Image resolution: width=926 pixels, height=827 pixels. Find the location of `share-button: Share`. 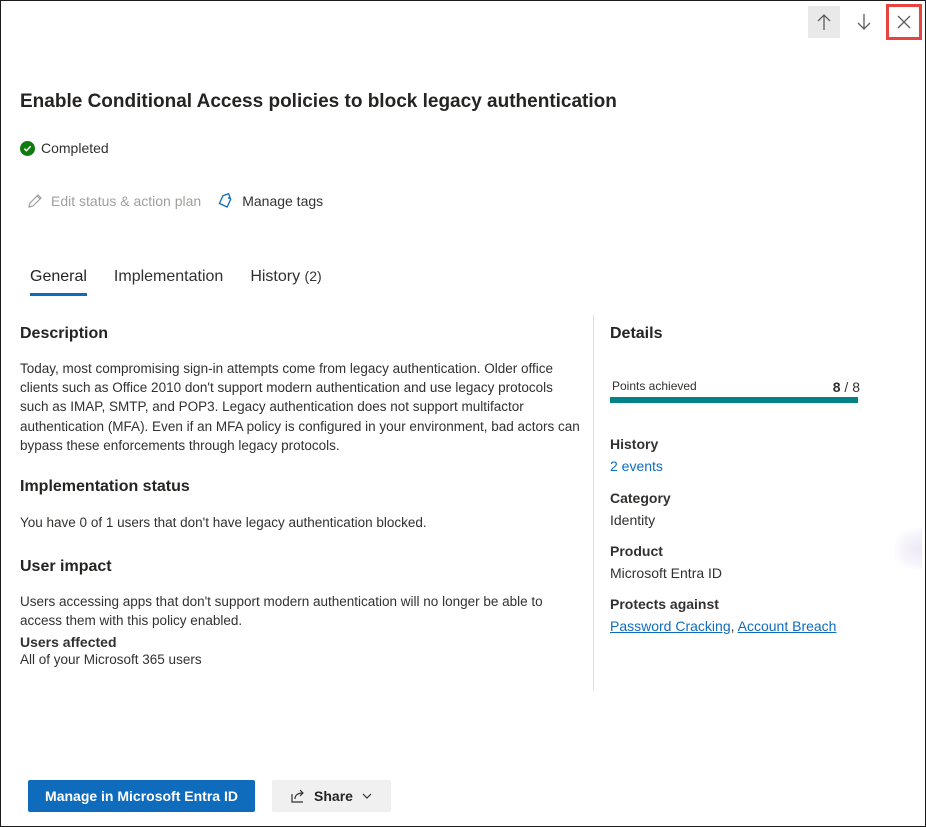

share-button: Share is located at coordinates (331, 796).